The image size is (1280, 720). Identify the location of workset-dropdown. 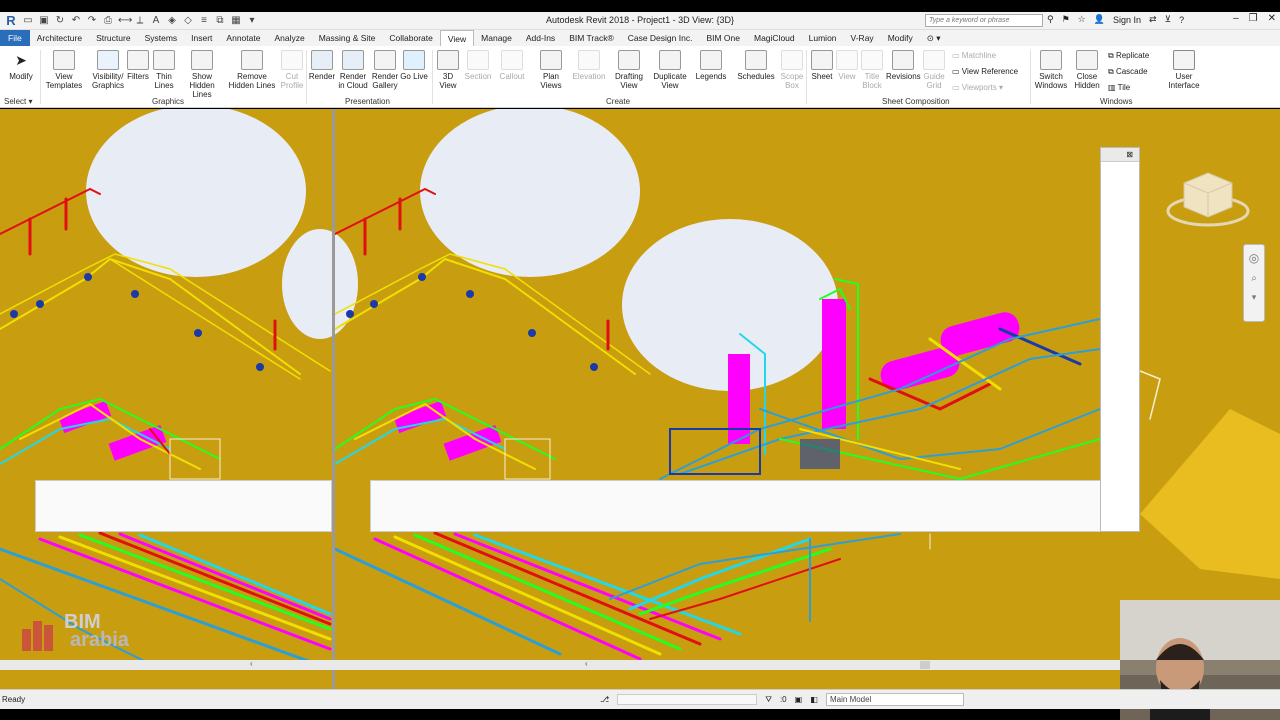
(687, 699).